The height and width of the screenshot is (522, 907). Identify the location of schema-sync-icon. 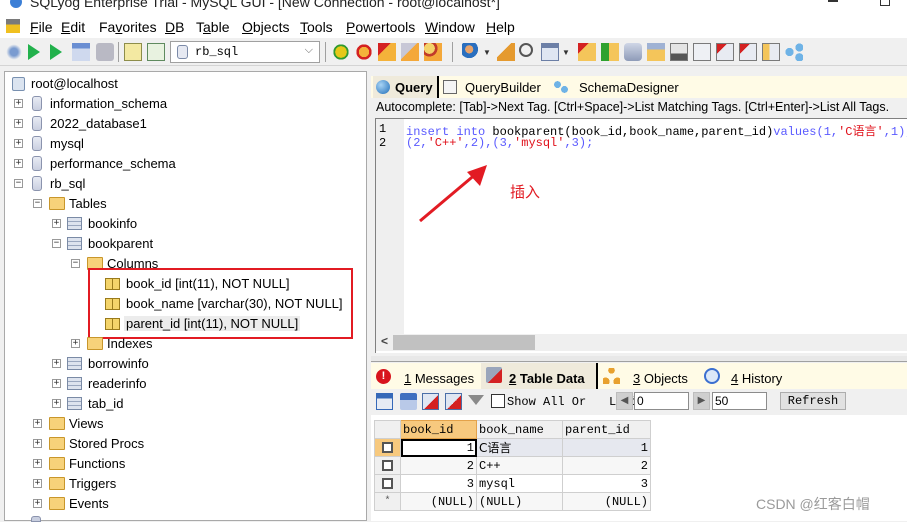
(633, 52).